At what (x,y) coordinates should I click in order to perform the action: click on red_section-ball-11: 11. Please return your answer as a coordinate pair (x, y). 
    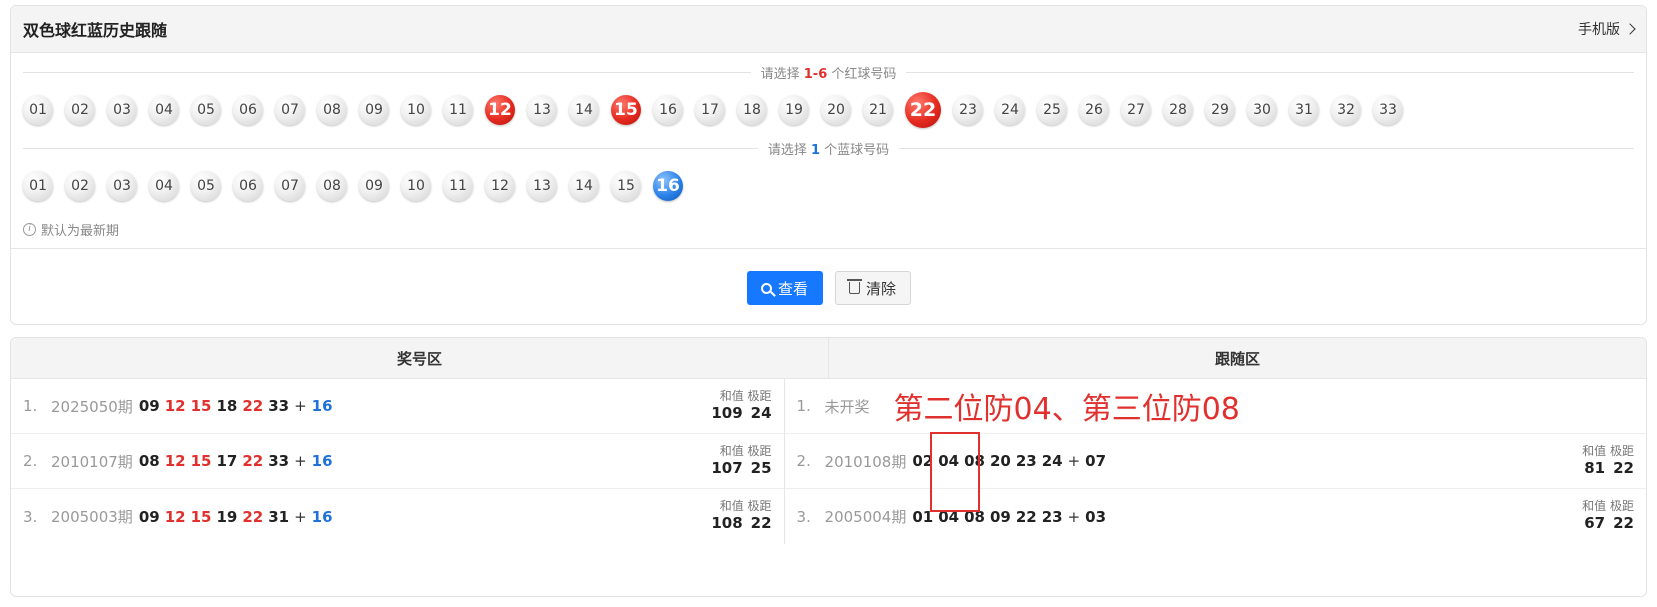
    Looking at the image, I should click on (458, 110).